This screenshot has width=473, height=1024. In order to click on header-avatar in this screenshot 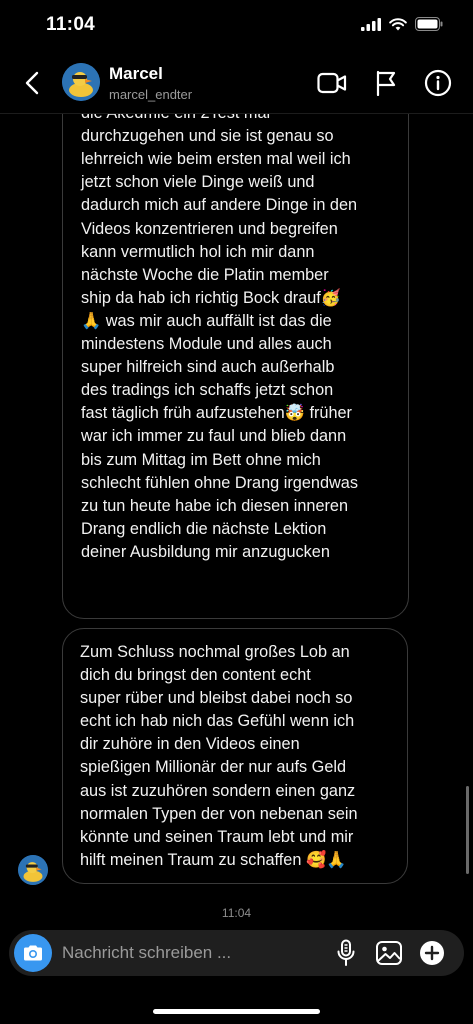, I will do `click(81, 82)`.